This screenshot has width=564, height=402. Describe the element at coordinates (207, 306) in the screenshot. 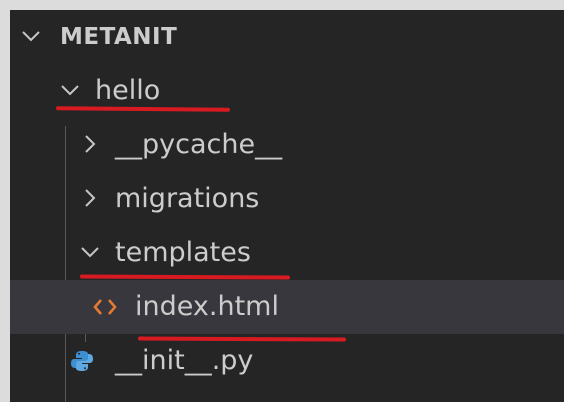

I see `tree-item-label: index.html` at that location.